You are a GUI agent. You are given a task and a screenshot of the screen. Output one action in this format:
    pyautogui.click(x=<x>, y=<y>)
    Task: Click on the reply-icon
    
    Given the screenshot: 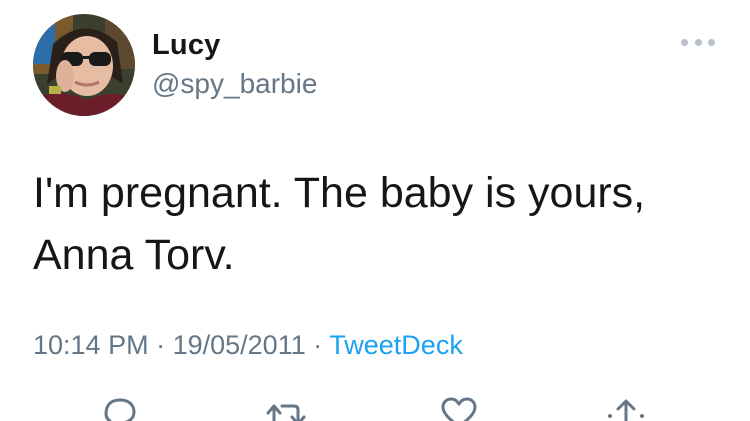 What is the action you would take?
    pyautogui.click(x=120, y=406)
    